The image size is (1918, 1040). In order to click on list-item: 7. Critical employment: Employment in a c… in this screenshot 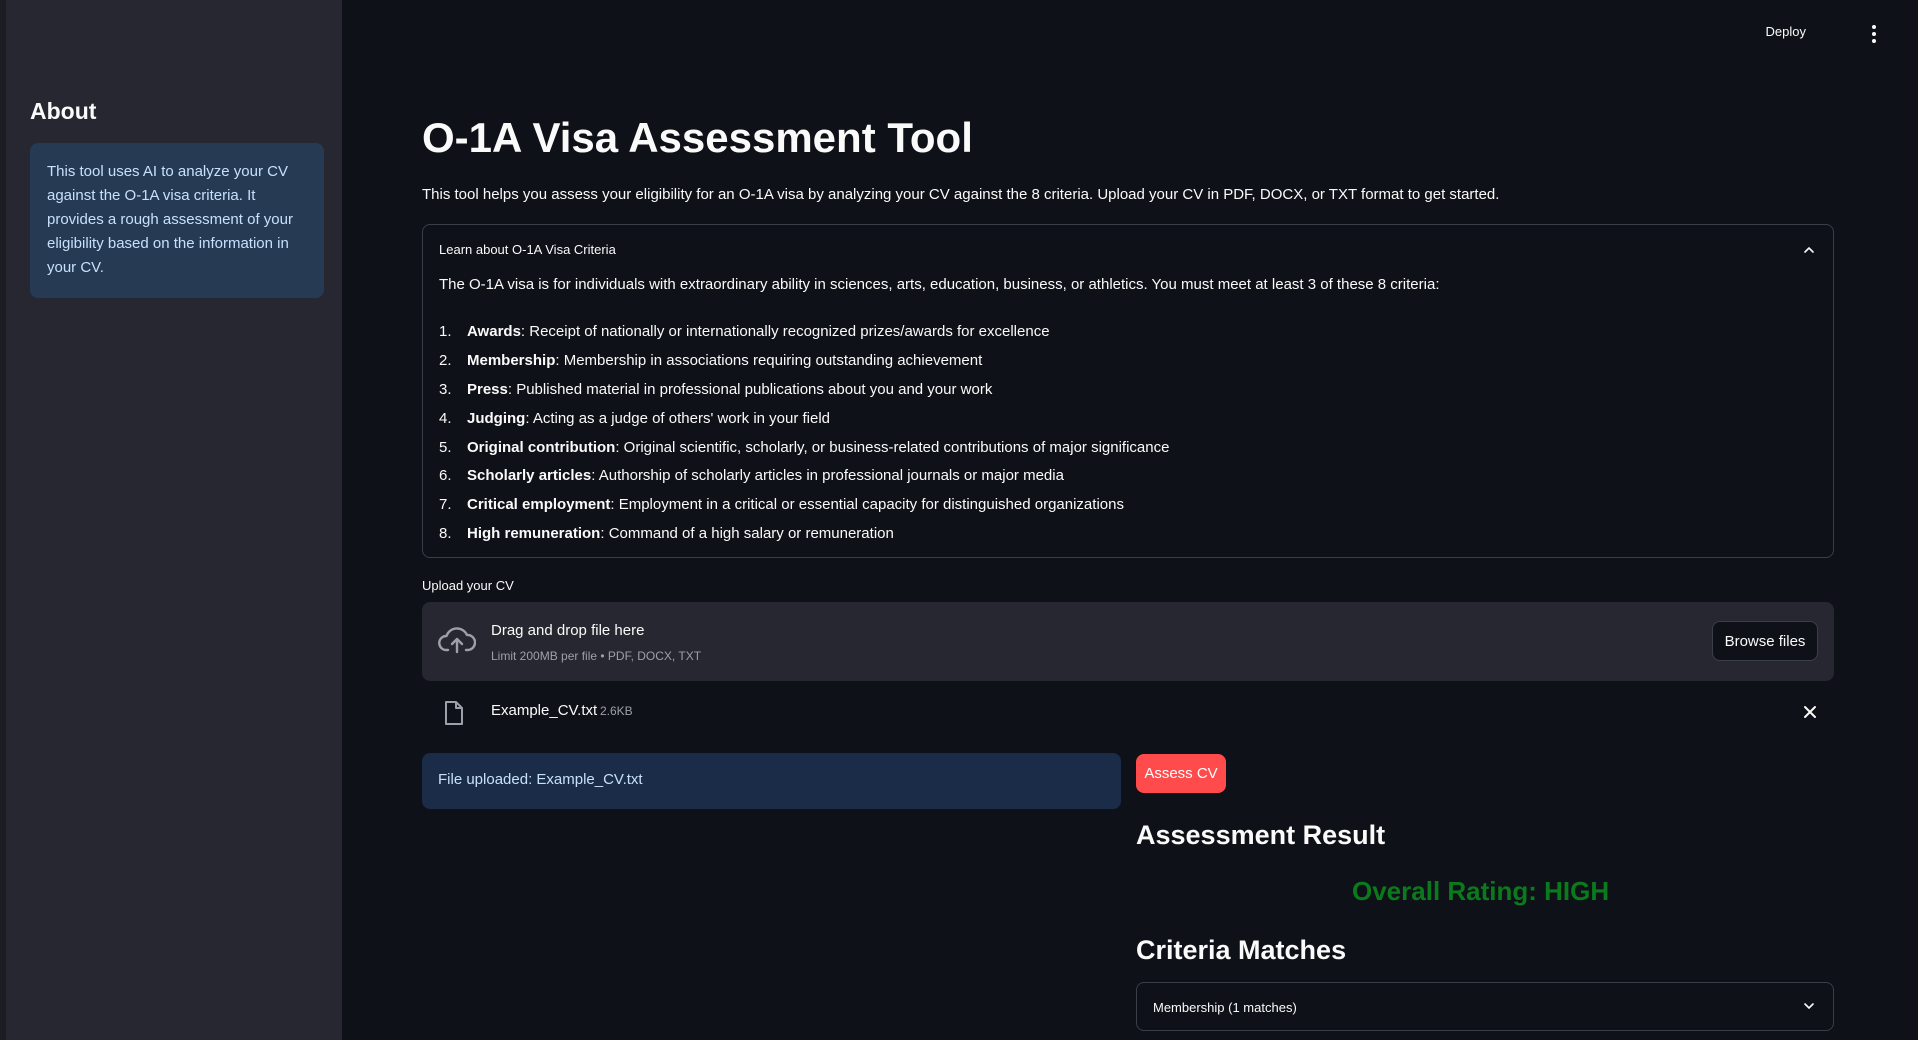, I will do `click(781, 505)`.